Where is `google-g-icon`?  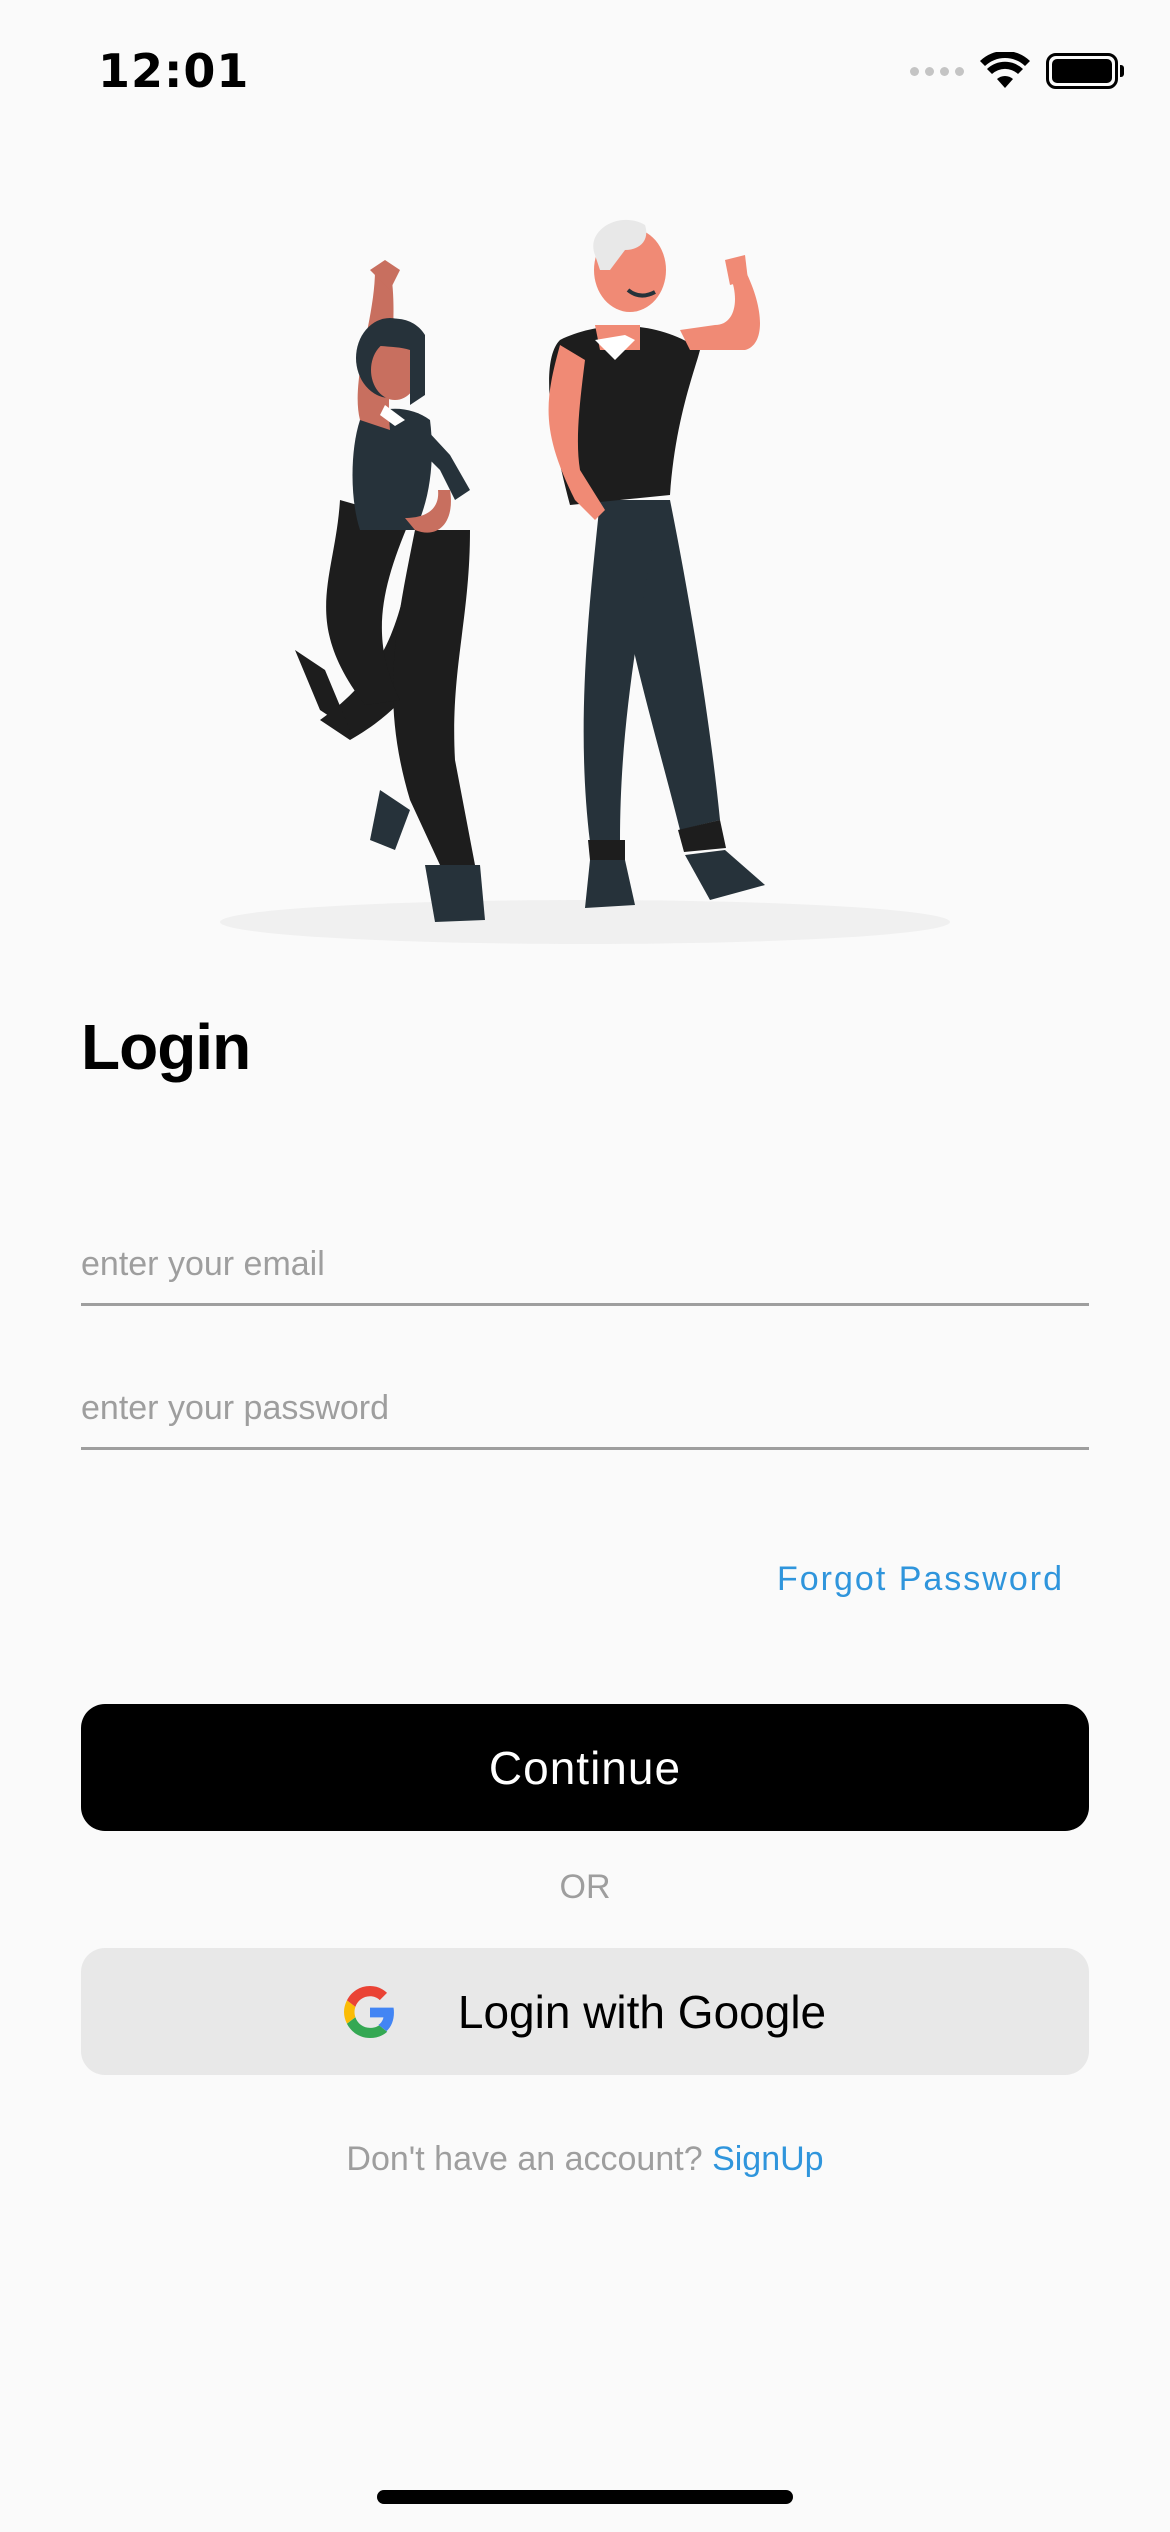
google-g-icon is located at coordinates (368, 2011).